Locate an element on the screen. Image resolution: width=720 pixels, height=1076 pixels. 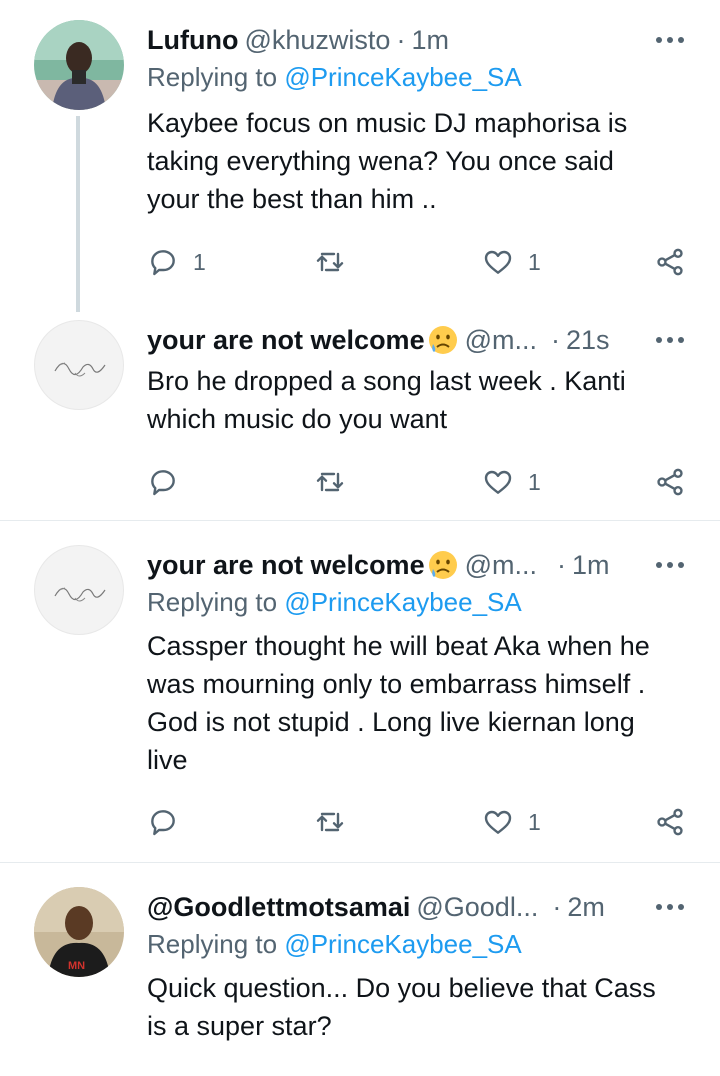
timestamp: 2m is located at coordinates (586, 907).